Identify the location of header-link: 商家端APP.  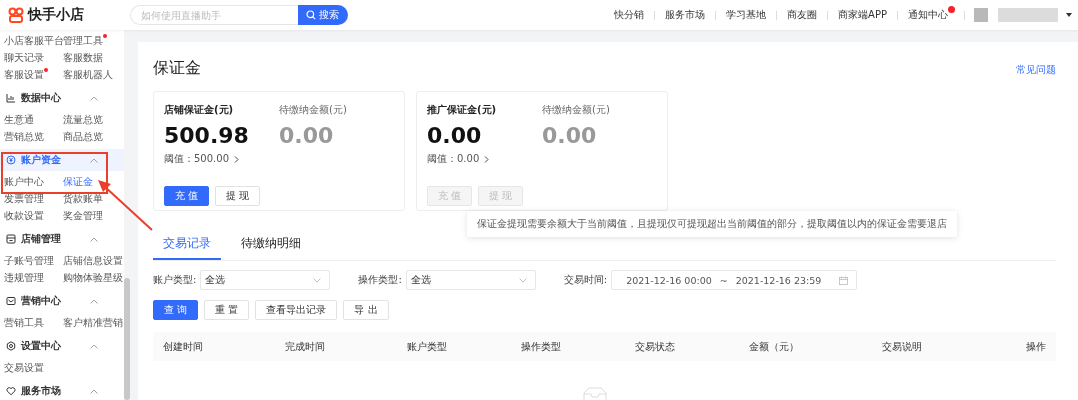
(862, 15).